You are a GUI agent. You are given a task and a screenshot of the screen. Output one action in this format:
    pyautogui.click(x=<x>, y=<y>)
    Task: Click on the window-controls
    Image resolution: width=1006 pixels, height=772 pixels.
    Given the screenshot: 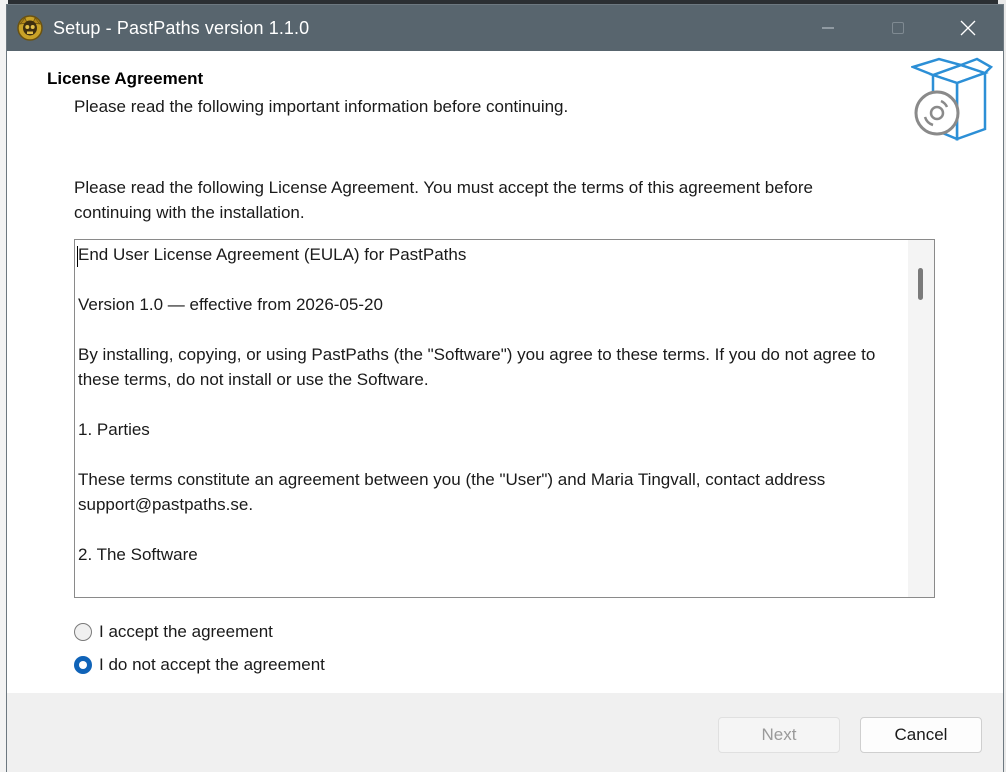 What is the action you would take?
    pyautogui.click(x=898, y=28)
    